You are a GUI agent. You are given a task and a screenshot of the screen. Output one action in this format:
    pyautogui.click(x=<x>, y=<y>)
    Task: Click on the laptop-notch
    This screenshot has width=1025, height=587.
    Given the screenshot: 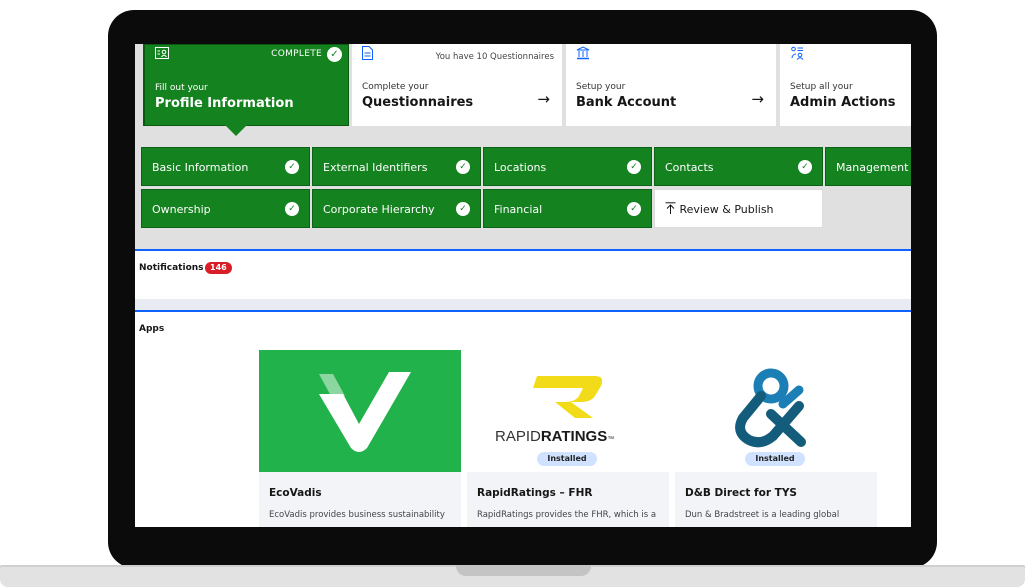 What is the action you would take?
    pyautogui.click(x=523, y=570)
    